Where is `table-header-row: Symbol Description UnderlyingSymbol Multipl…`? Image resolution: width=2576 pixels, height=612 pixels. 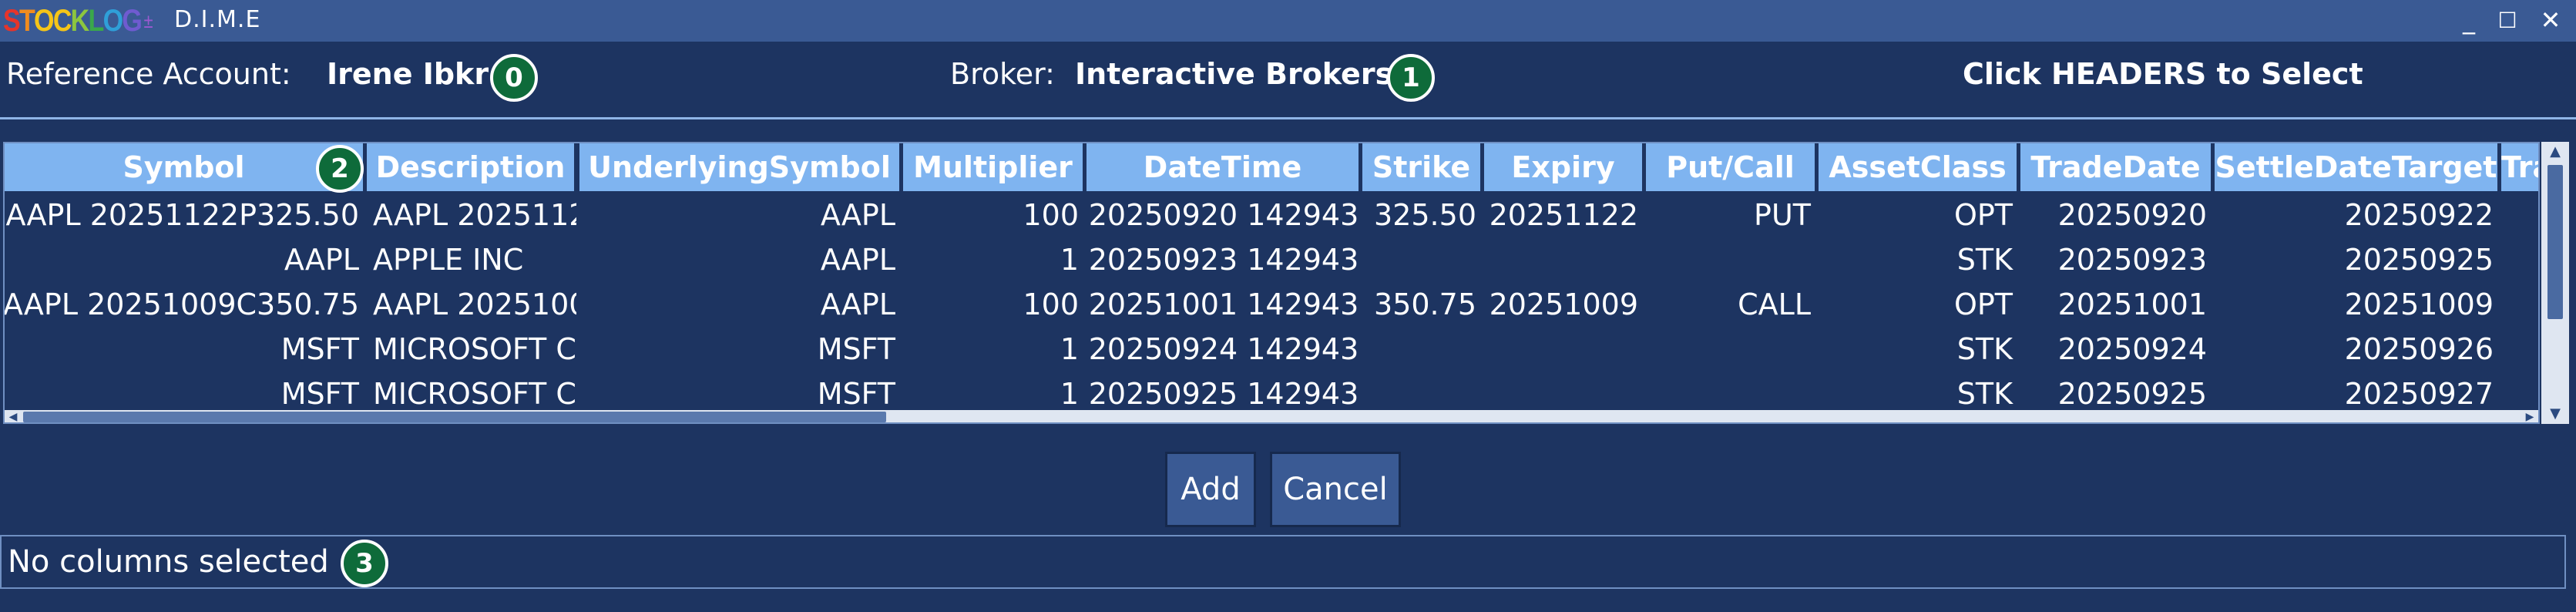 table-header-row: Symbol Description UnderlyingSymbol Multipl… is located at coordinates (1271, 167).